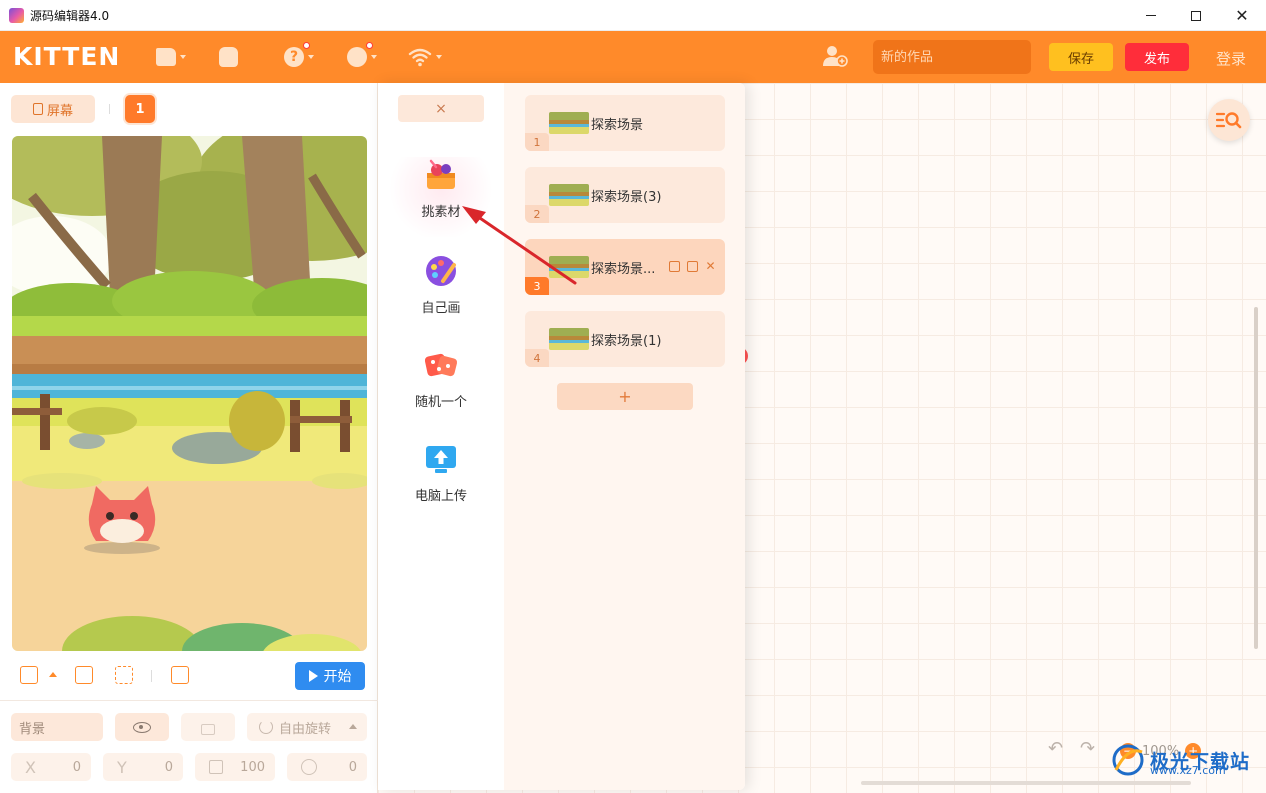 Image resolution: width=1266 pixels, height=793 pixels. I want to click on redo-icon: ↷, so click(1090, 749).